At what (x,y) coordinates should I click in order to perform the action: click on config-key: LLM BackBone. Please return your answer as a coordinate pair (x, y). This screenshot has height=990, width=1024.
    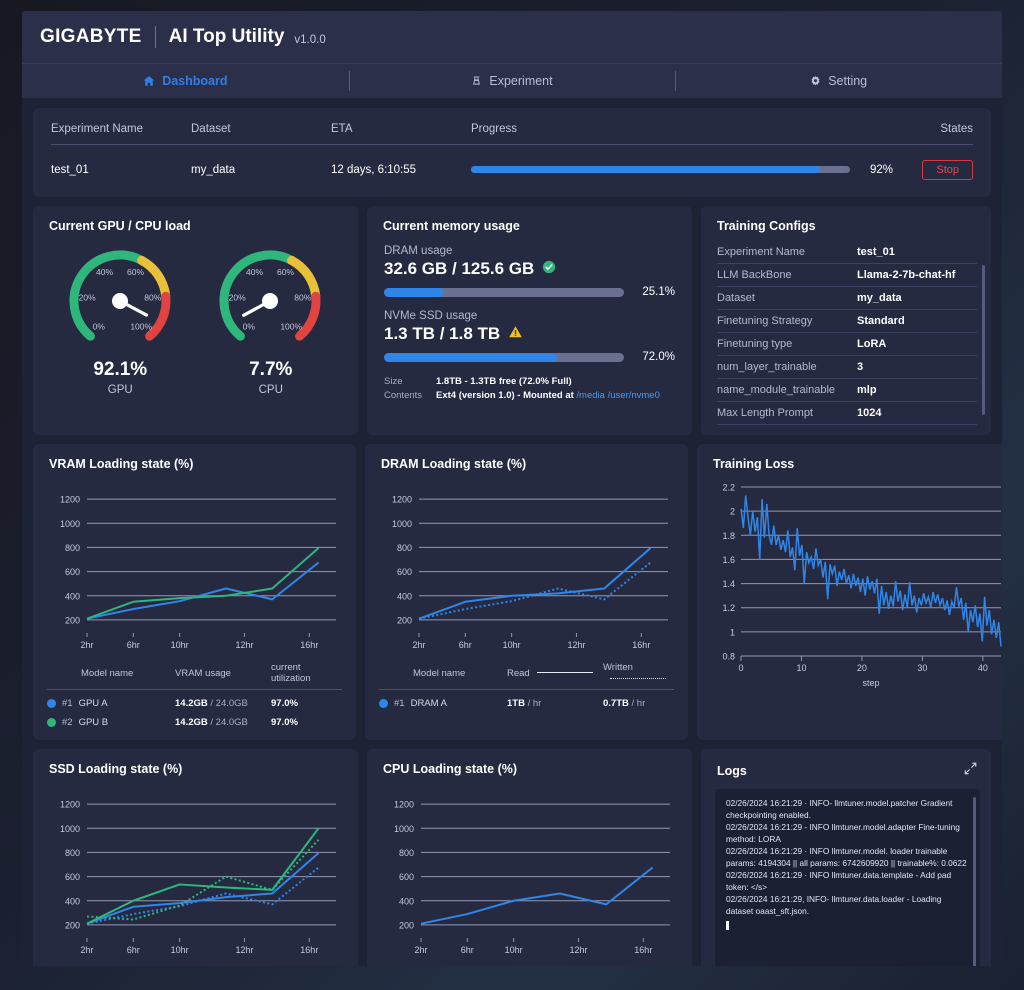
    Looking at the image, I should click on (754, 275).